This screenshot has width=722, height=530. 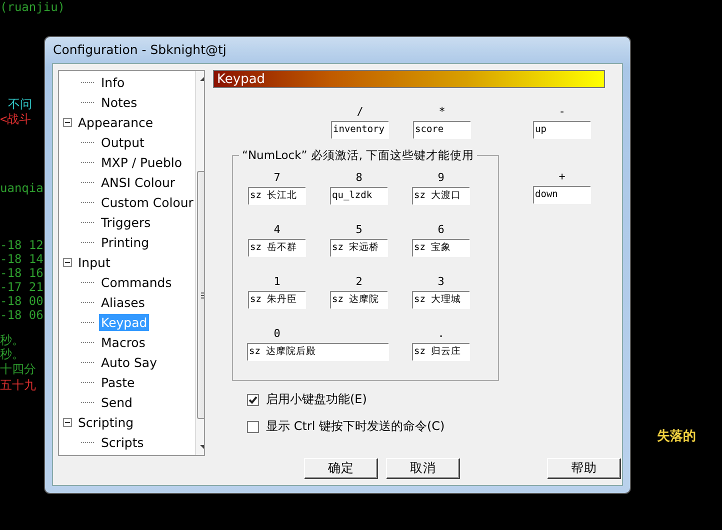 I want to click on tree-item: Scripts, so click(x=122, y=442).